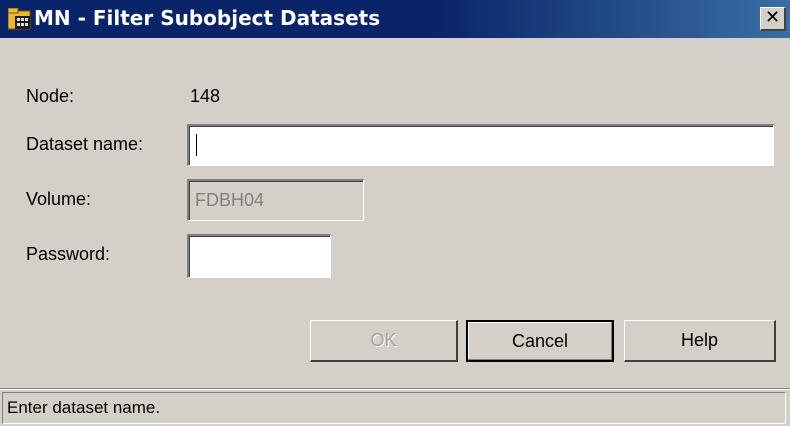 Image resolution: width=790 pixels, height=426 pixels. What do you see at coordinates (700, 341) in the screenshot?
I see `help-button: Help` at bounding box center [700, 341].